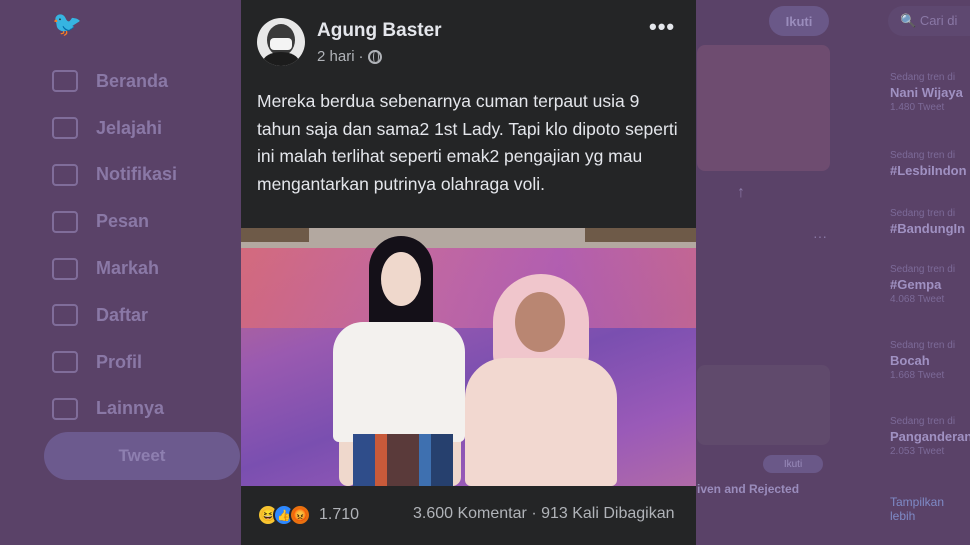  Describe the element at coordinates (65, 221) in the screenshot. I see `mail-icon` at that location.